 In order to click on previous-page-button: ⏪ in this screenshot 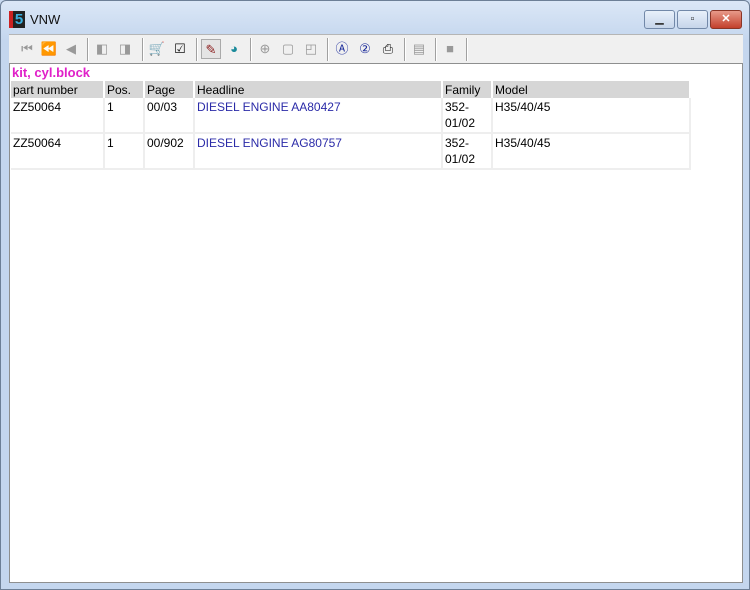, I will do `click(49, 49)`.